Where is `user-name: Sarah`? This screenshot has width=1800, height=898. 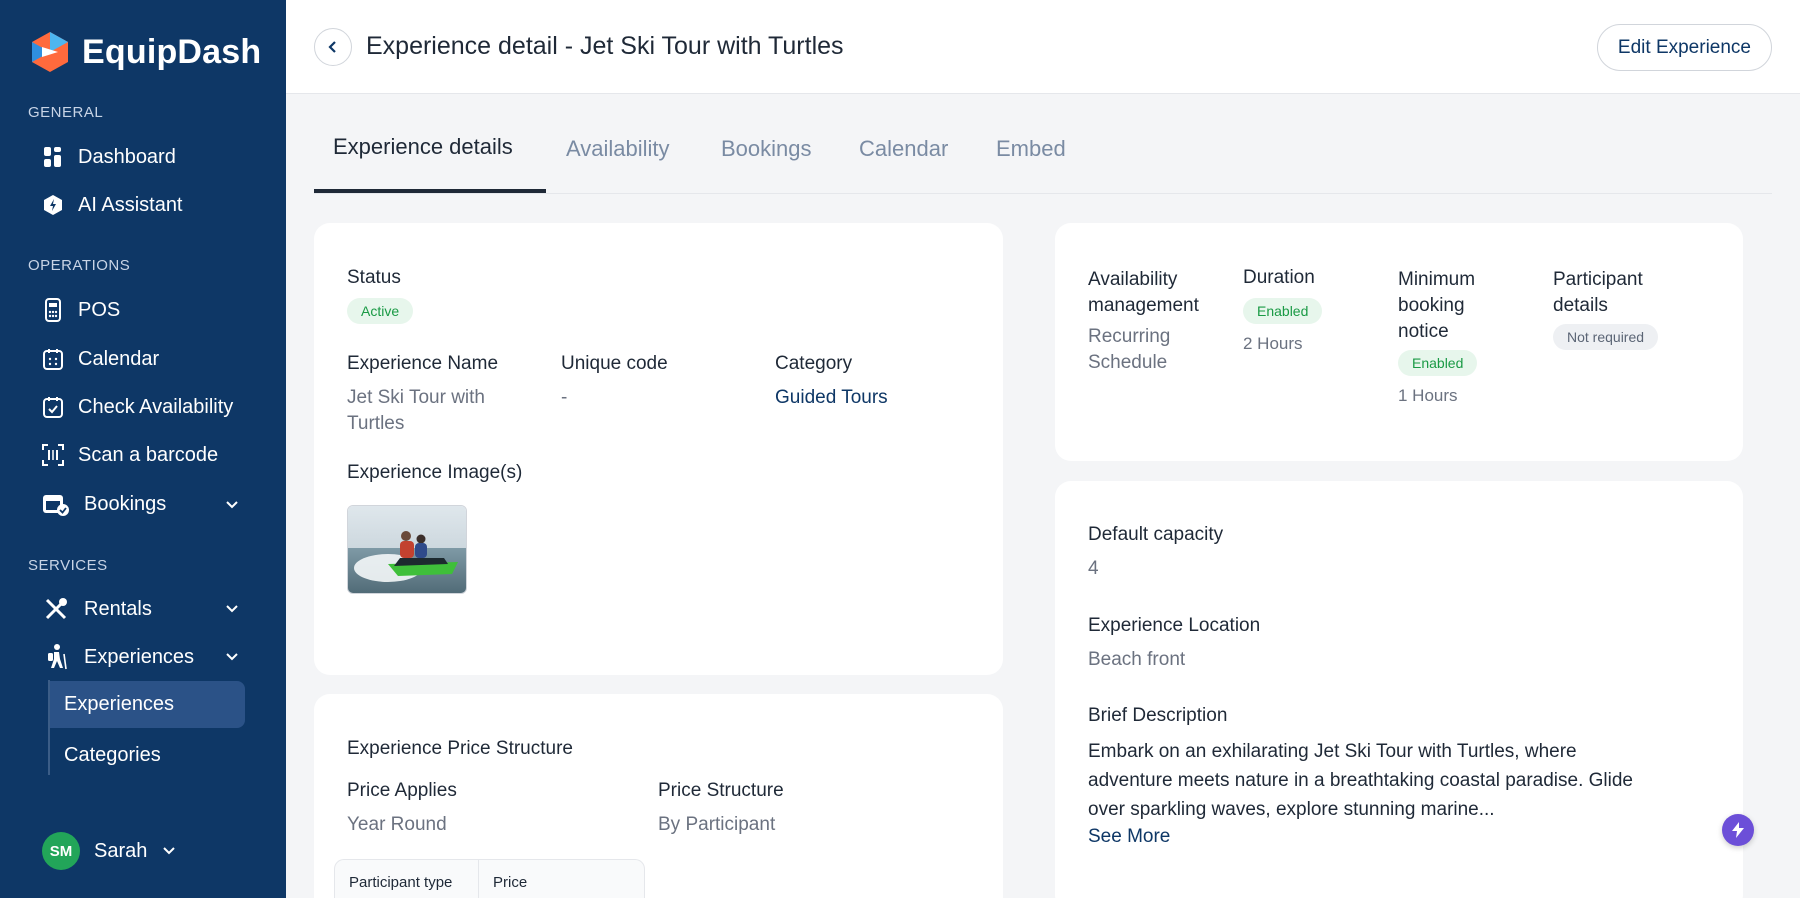 user-name: Sarah is located at coordinates (121, 850).